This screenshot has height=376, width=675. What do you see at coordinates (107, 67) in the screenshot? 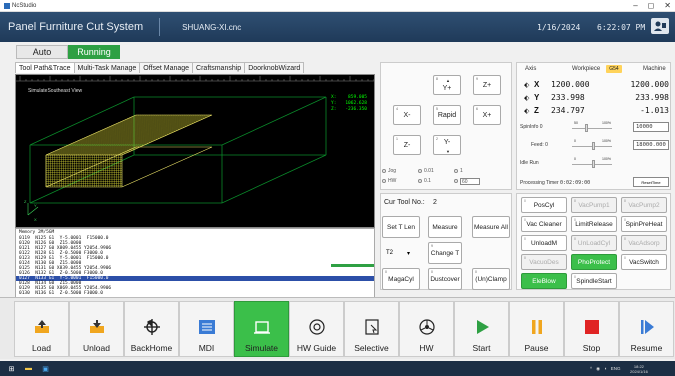
I see `tab-multi-task: Multi-Task Manage` at bounding box center [107, 67].